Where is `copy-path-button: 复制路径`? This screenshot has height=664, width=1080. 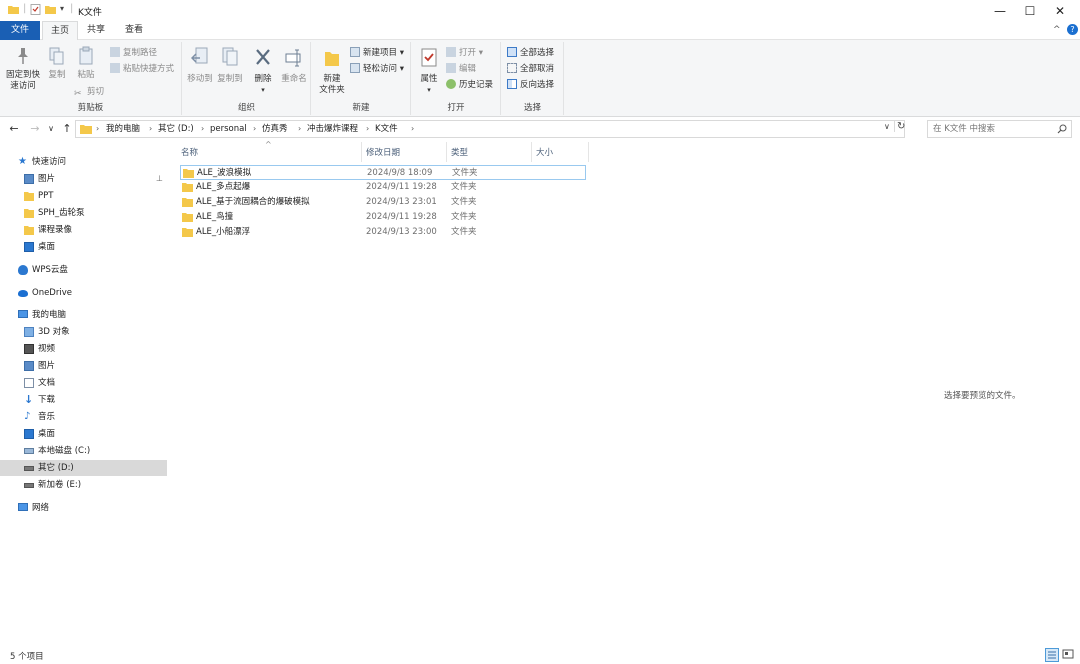 copy-path-button: 复制路径 is located at coordinates (133, 53).